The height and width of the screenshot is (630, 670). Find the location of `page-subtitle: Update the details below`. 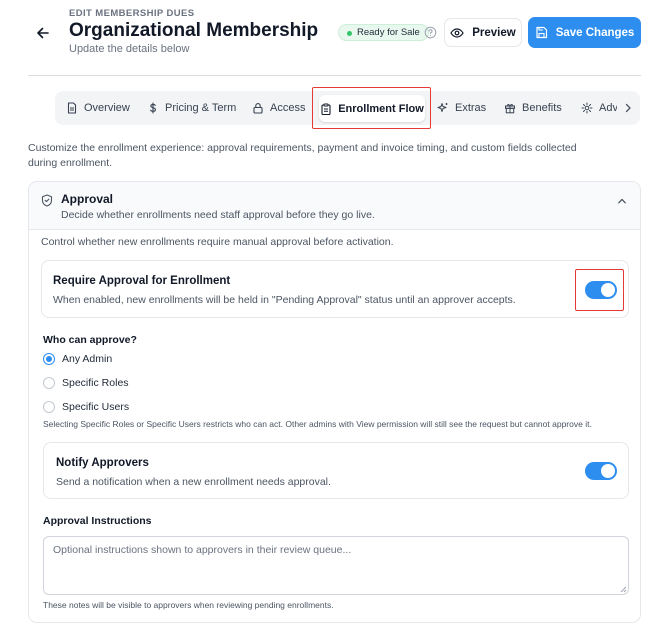

page-subtitle: Update the details below is located at coordinates (129, 49).